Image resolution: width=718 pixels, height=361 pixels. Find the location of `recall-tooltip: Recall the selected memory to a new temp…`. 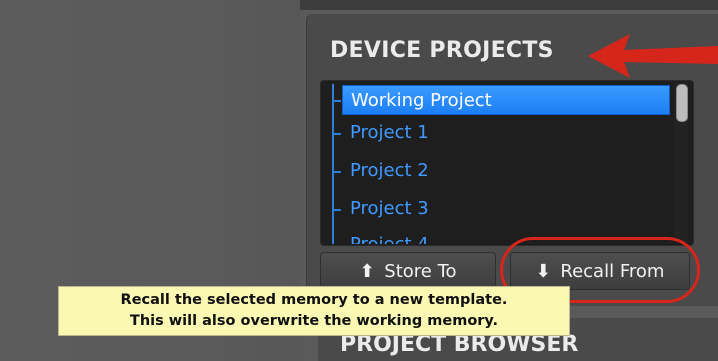

recall-tooltip: Recall the selected memory to a new temp… is located at coordinates (314, 311).